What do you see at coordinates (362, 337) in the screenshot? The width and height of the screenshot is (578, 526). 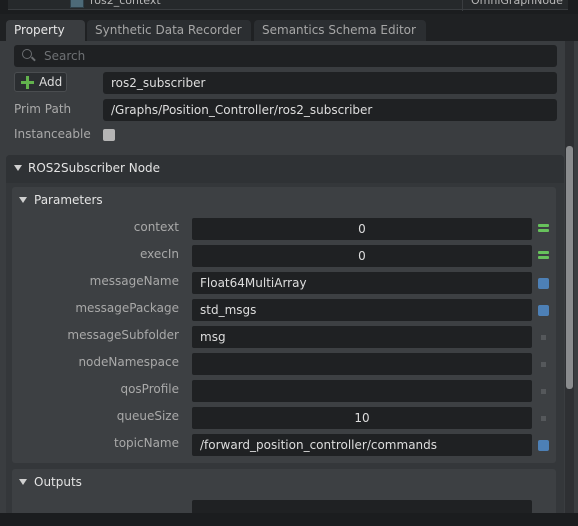 I see `param-field-messagesubfolder: msg` at bounding box center [362, 337].